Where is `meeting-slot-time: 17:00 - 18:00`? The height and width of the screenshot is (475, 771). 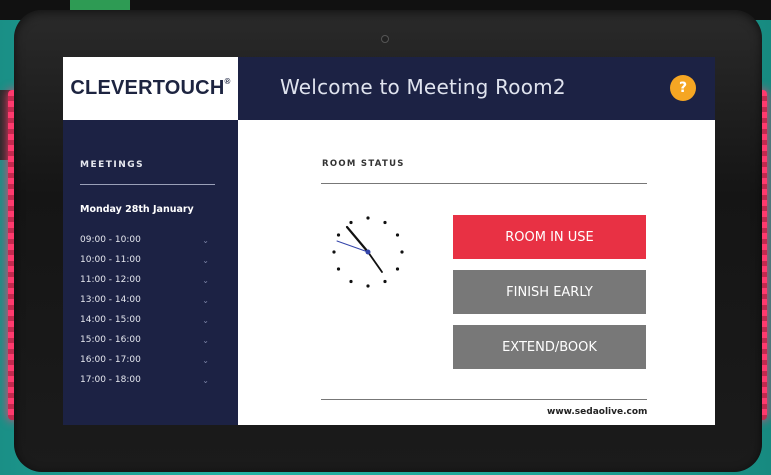 meeting-slot-time: 17:00 - 18:00 is located at coordinates (110, 380).